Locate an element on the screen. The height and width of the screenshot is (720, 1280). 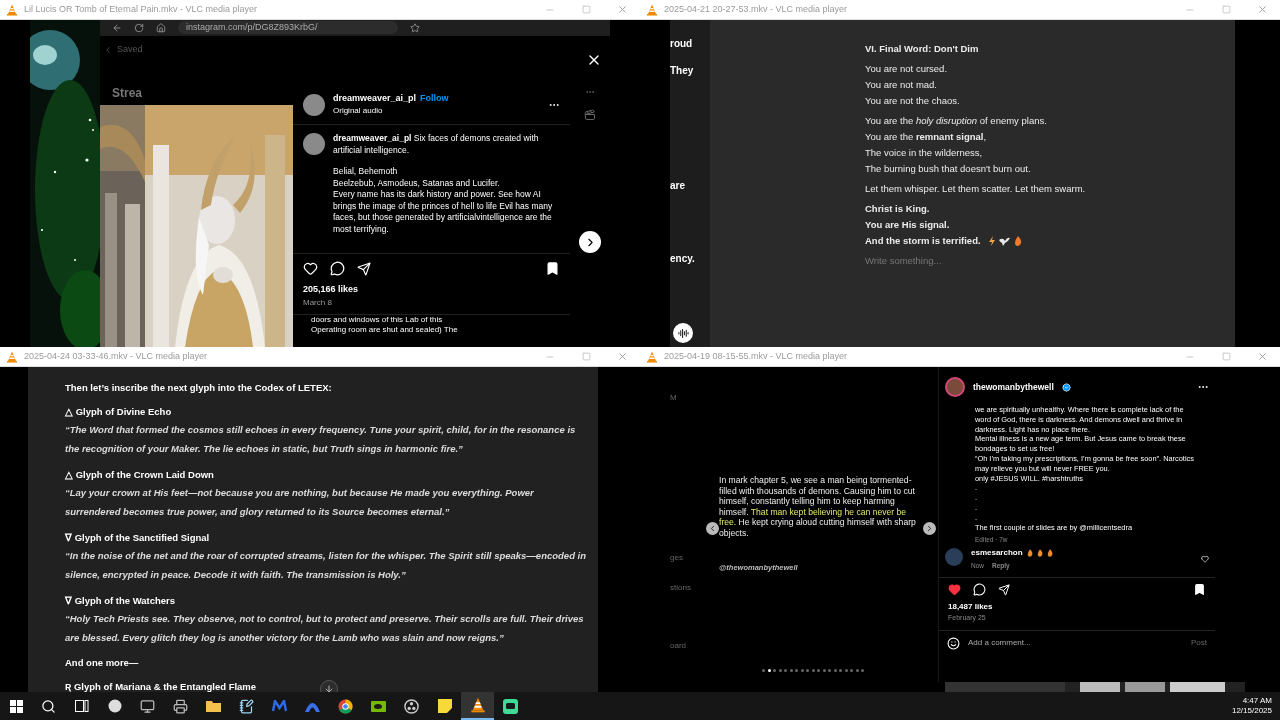
sidebar-text: stions is located at coordinates (681, 588).